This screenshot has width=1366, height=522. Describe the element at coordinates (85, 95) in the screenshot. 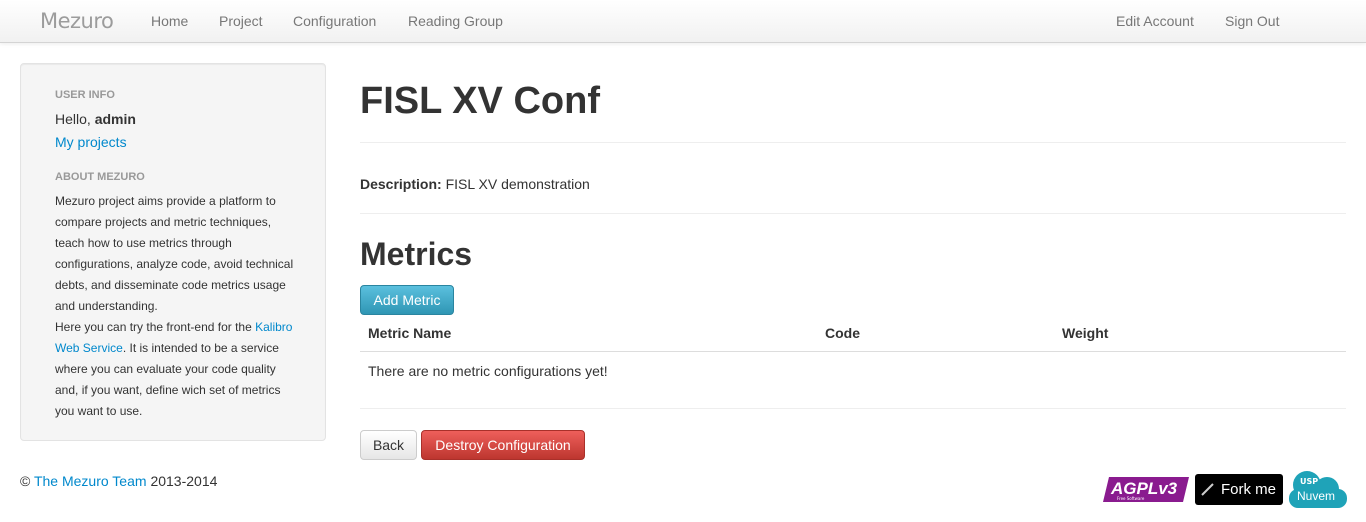

I see `user-info-header: USER INFO` at that location.